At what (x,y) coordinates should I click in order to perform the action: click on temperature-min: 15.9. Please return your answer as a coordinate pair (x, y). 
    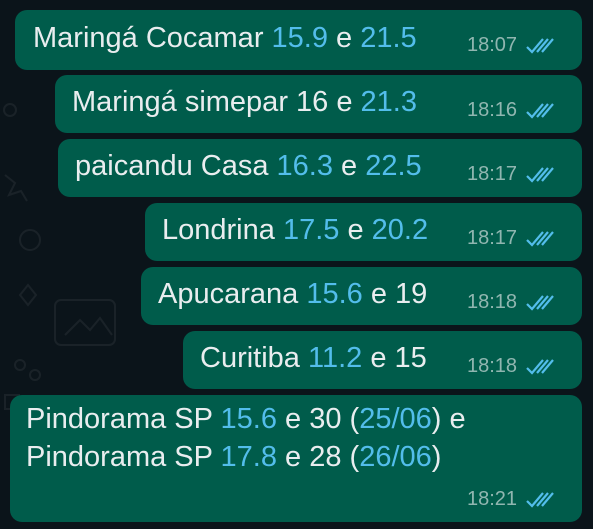
    Looking at the image, I should click on (299, 38).